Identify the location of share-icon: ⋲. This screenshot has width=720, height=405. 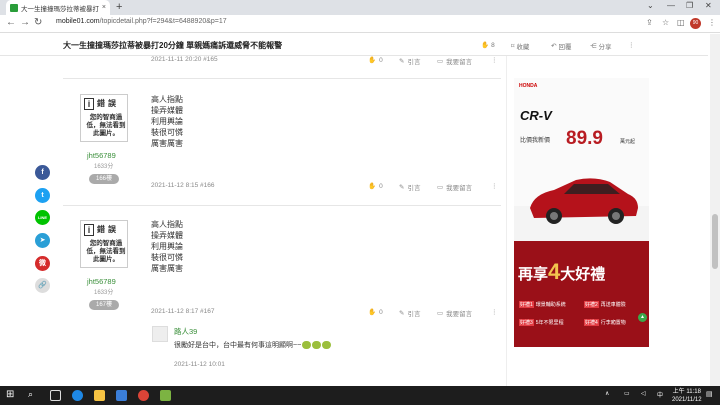
(593, 46).